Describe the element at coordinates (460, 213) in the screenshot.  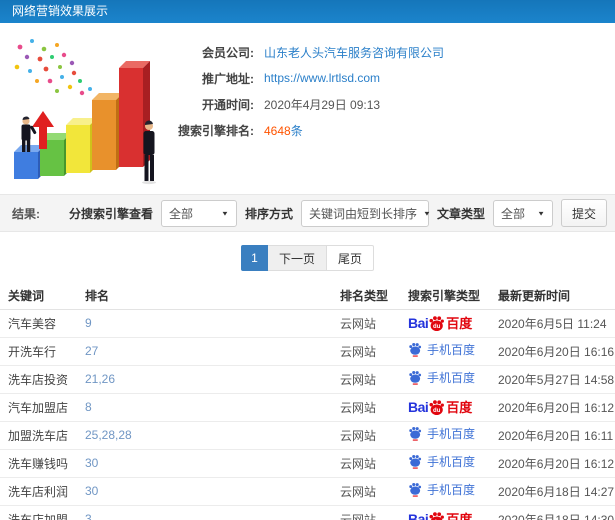
I see `article-type-filter-label: 文章类型` at that location.